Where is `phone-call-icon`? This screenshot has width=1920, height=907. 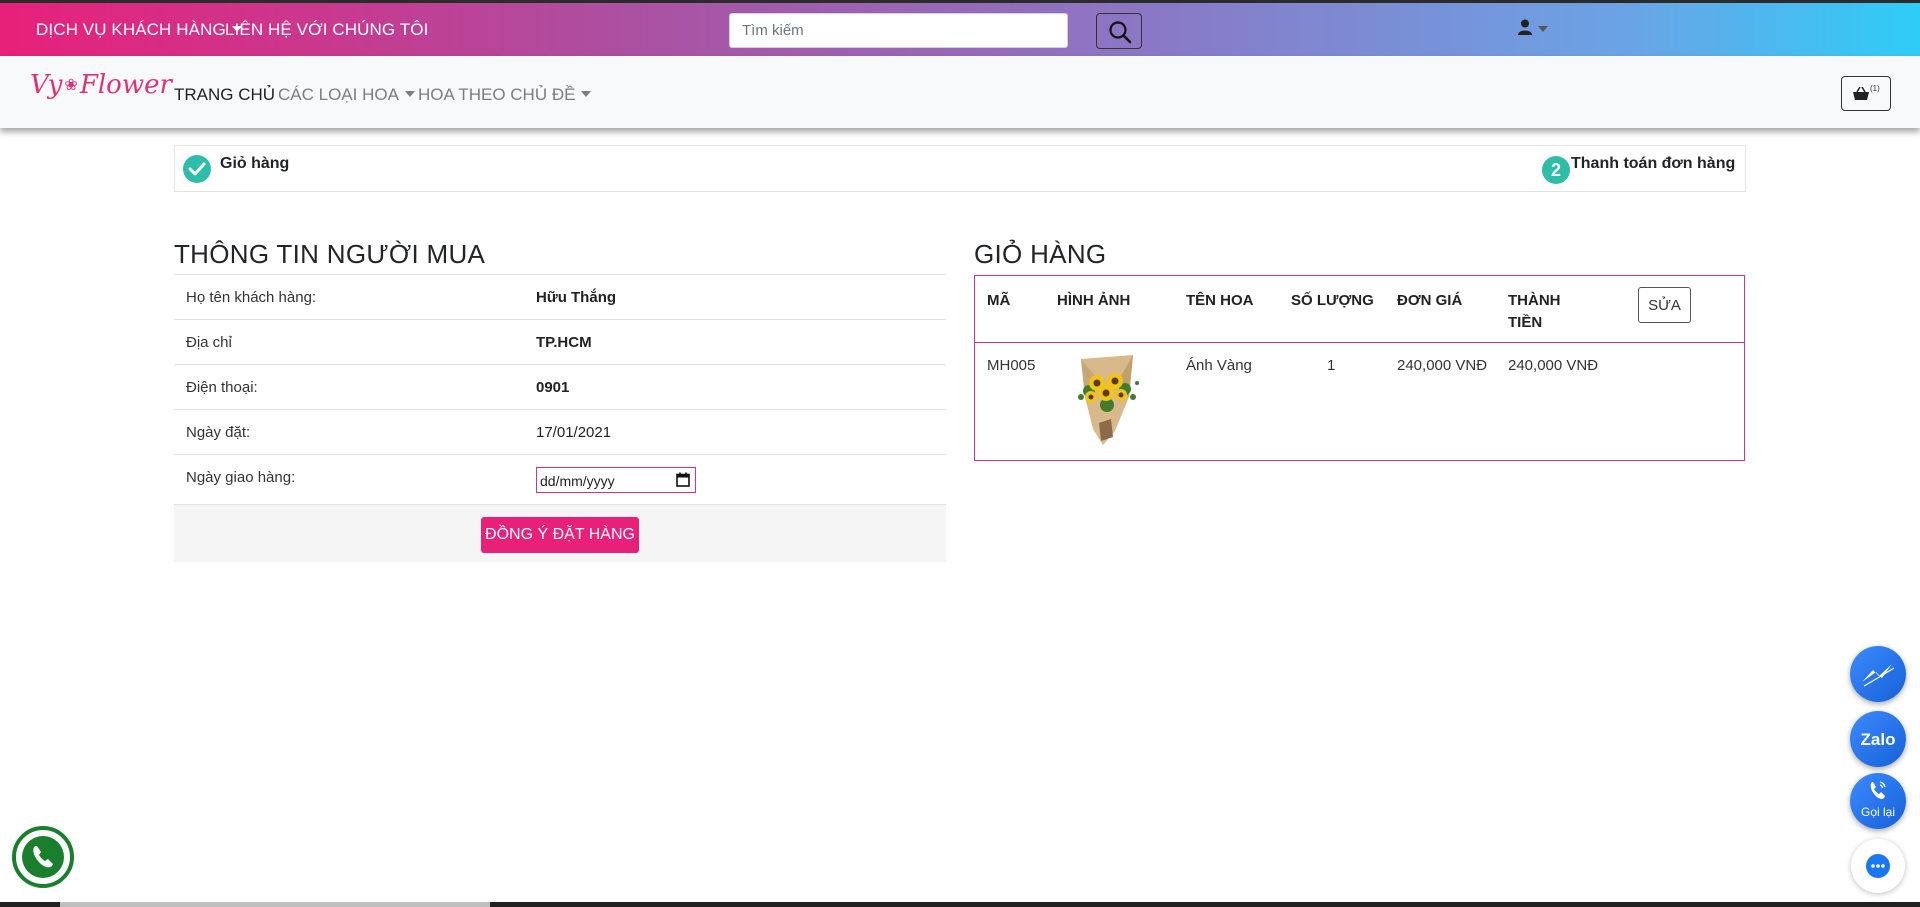
phone-call-icon is located at coordinates (1878, 790).